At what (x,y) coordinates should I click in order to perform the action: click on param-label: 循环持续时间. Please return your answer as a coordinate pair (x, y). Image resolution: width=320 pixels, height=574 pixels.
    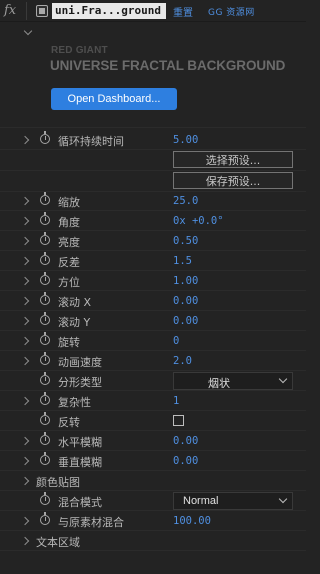
    Looking at the image, I should click on (91, 141).